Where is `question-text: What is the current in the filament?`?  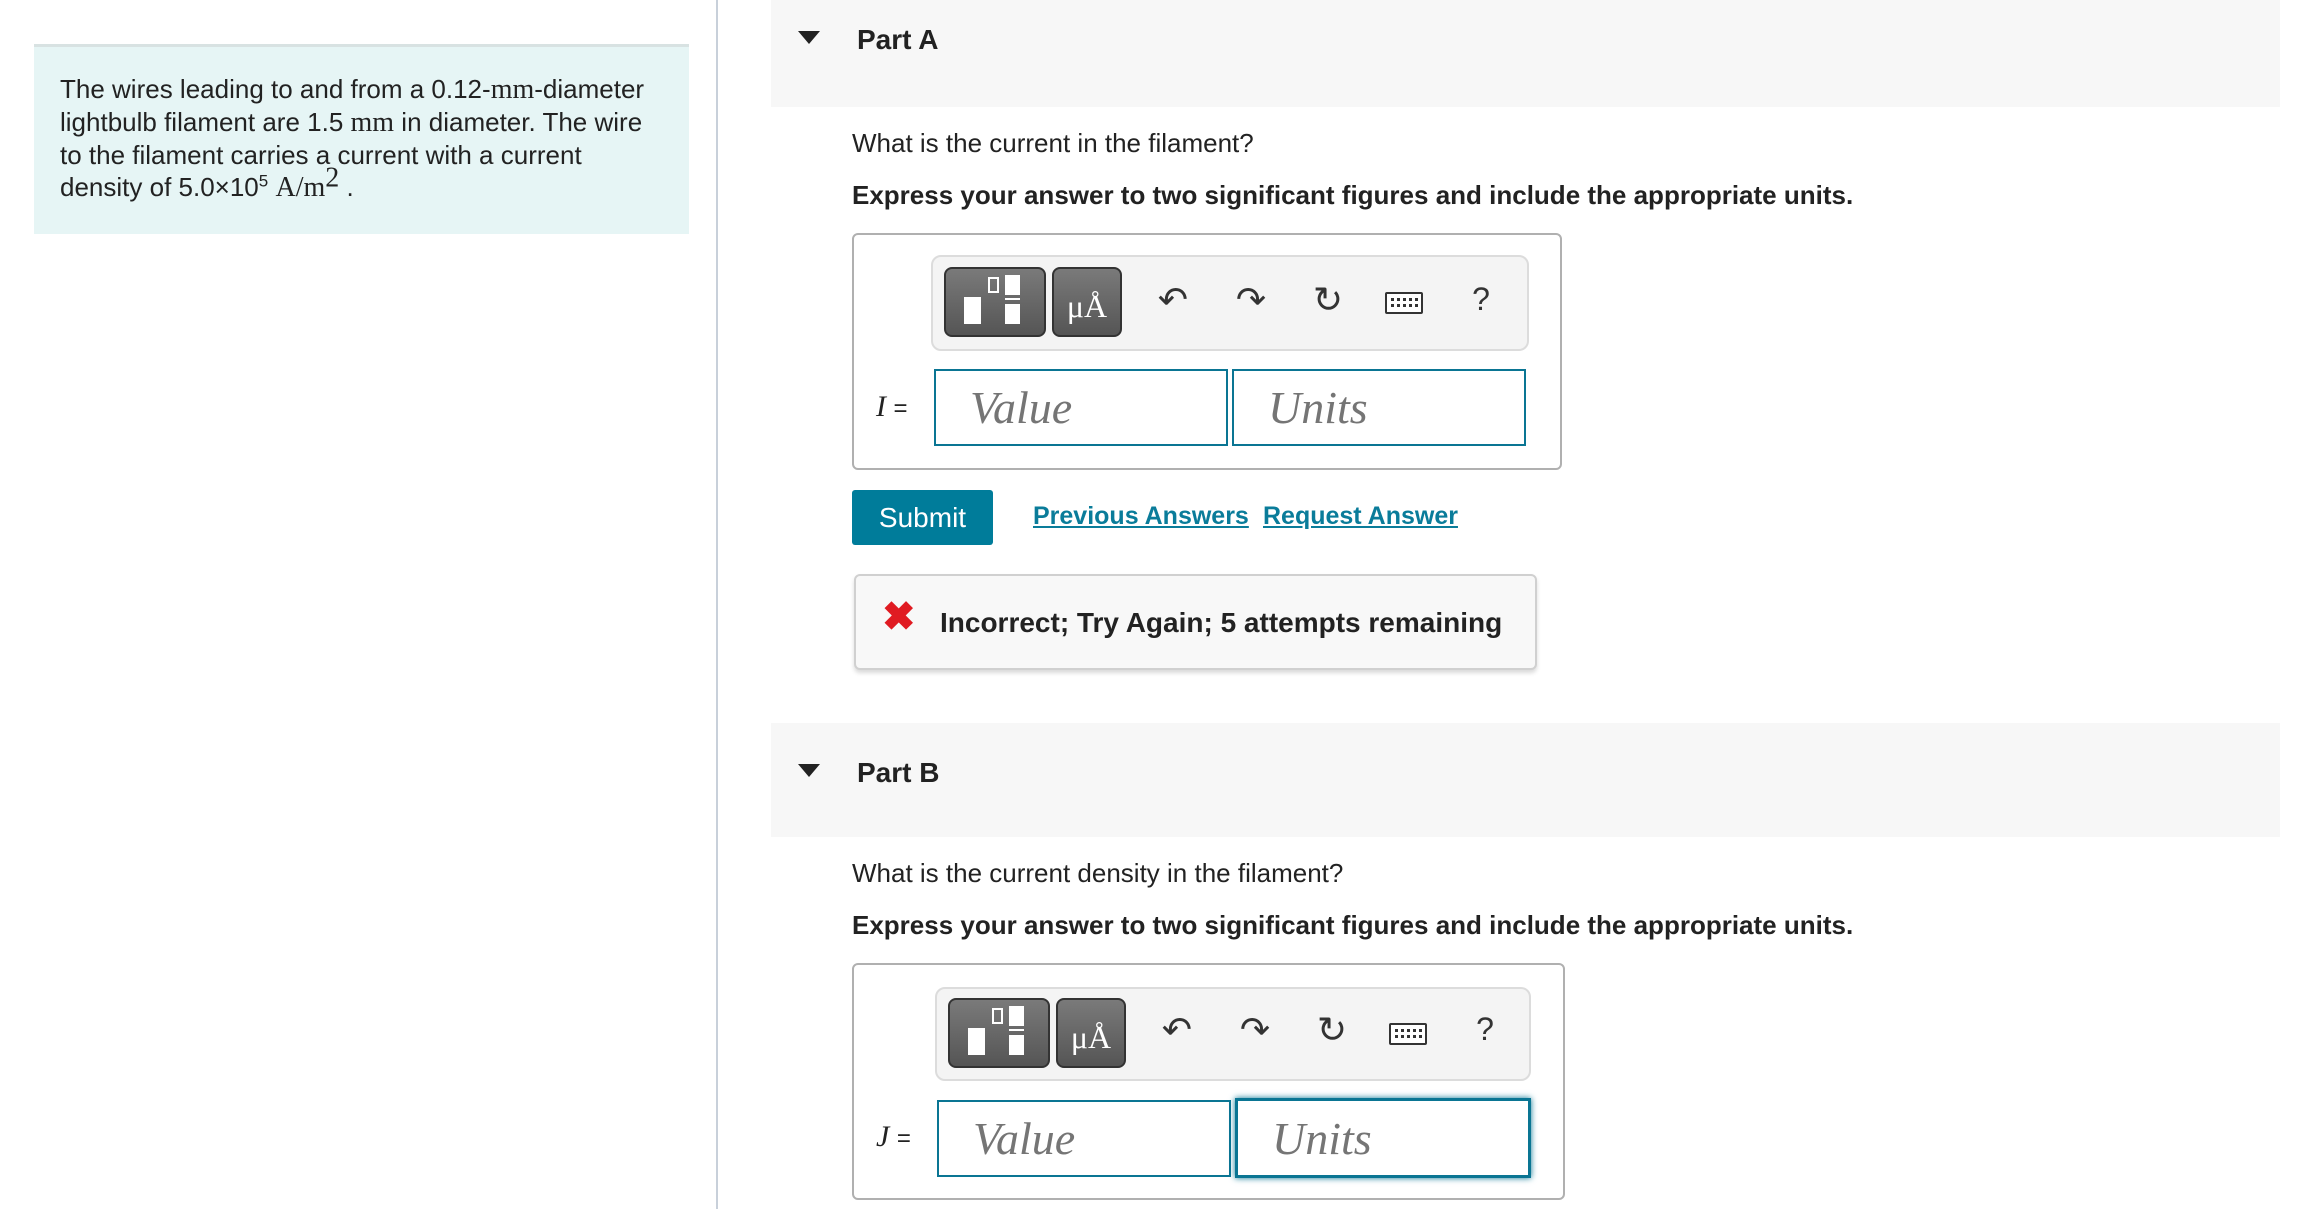
question-text: What is the current in the filament? is located at coordinates (1053, 143).